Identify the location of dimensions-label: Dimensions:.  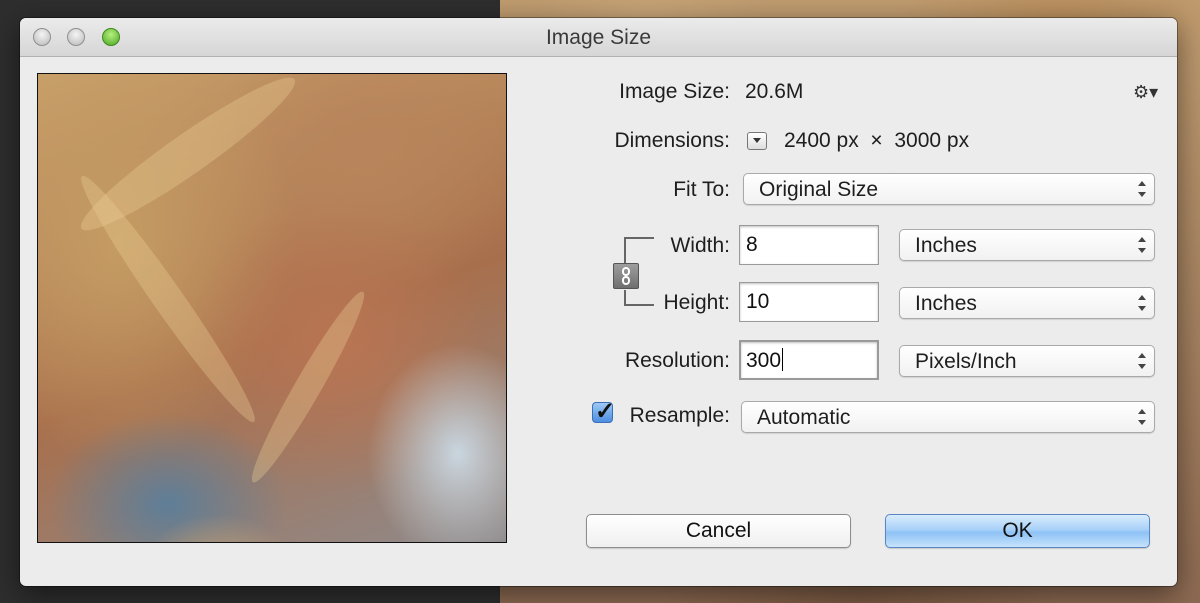
(672, 140).